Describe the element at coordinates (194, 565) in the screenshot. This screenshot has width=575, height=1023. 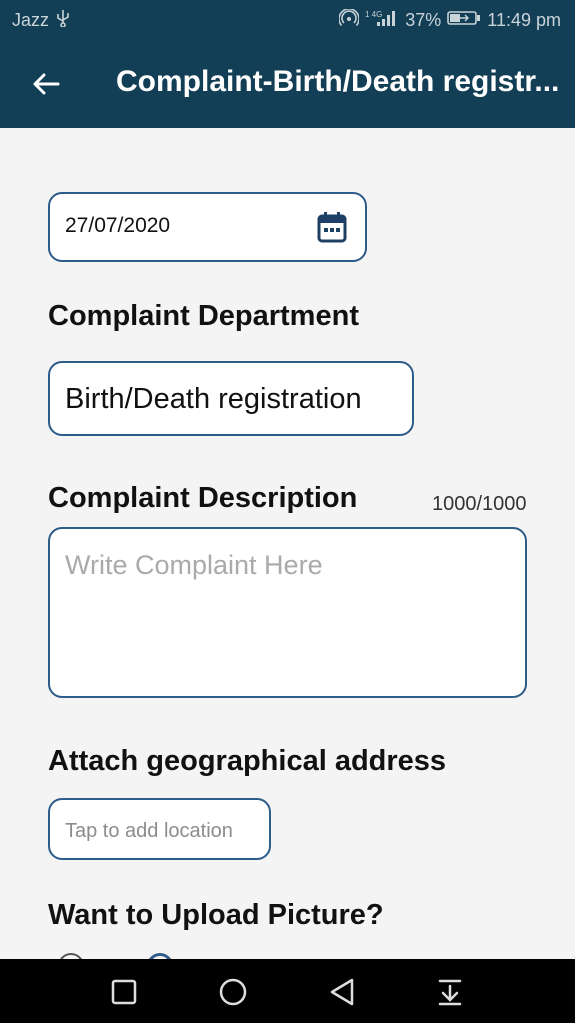
I see `description-placeholder: Write Complaint Here` at that location.